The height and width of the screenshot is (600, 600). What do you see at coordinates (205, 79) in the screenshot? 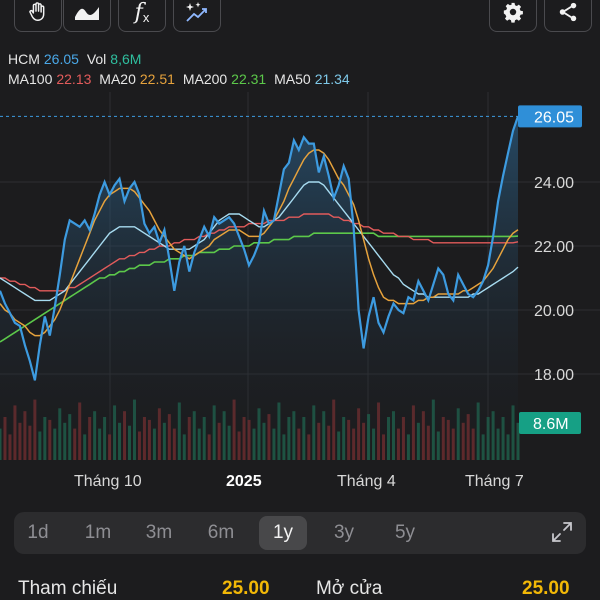
I see `ma200-label: MA200` at bounding box center [205, 79].